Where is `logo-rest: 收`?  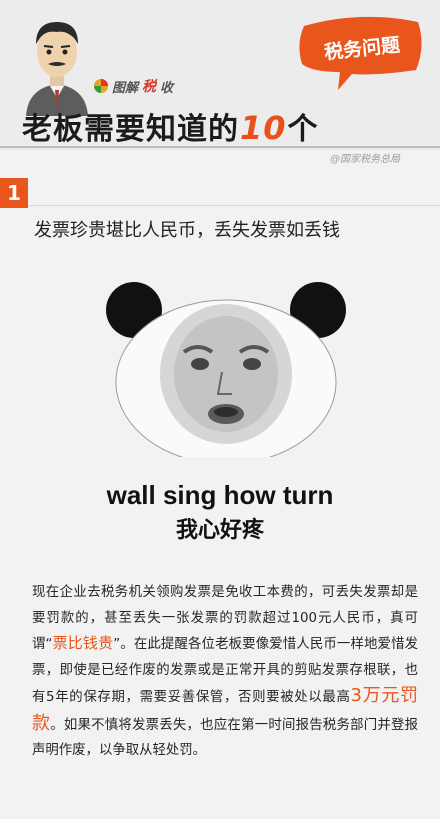 logo-rest: 收 is located at coordinates (167, 88).